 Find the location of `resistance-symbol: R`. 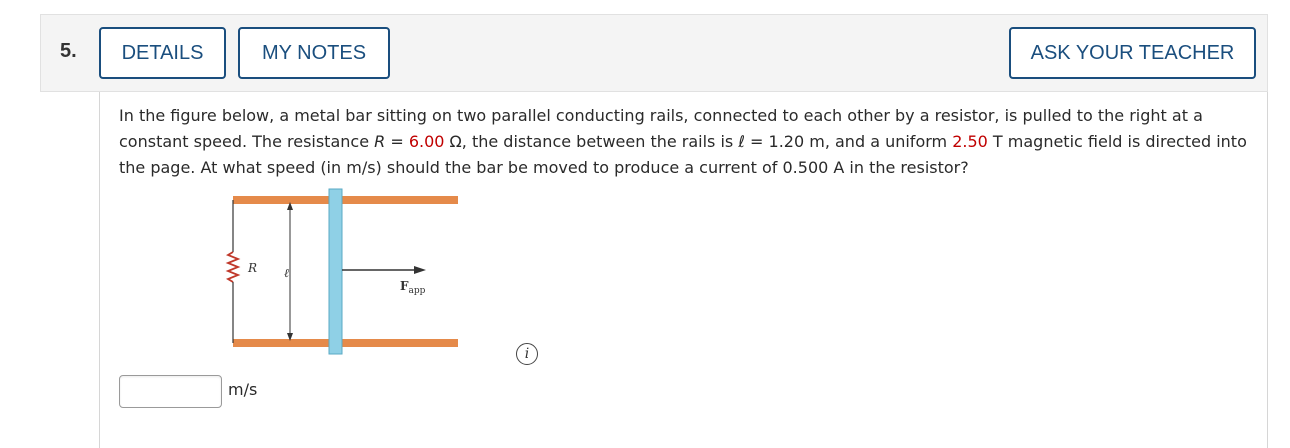

resistance-symbol: R is located at coordinates (380, 141).